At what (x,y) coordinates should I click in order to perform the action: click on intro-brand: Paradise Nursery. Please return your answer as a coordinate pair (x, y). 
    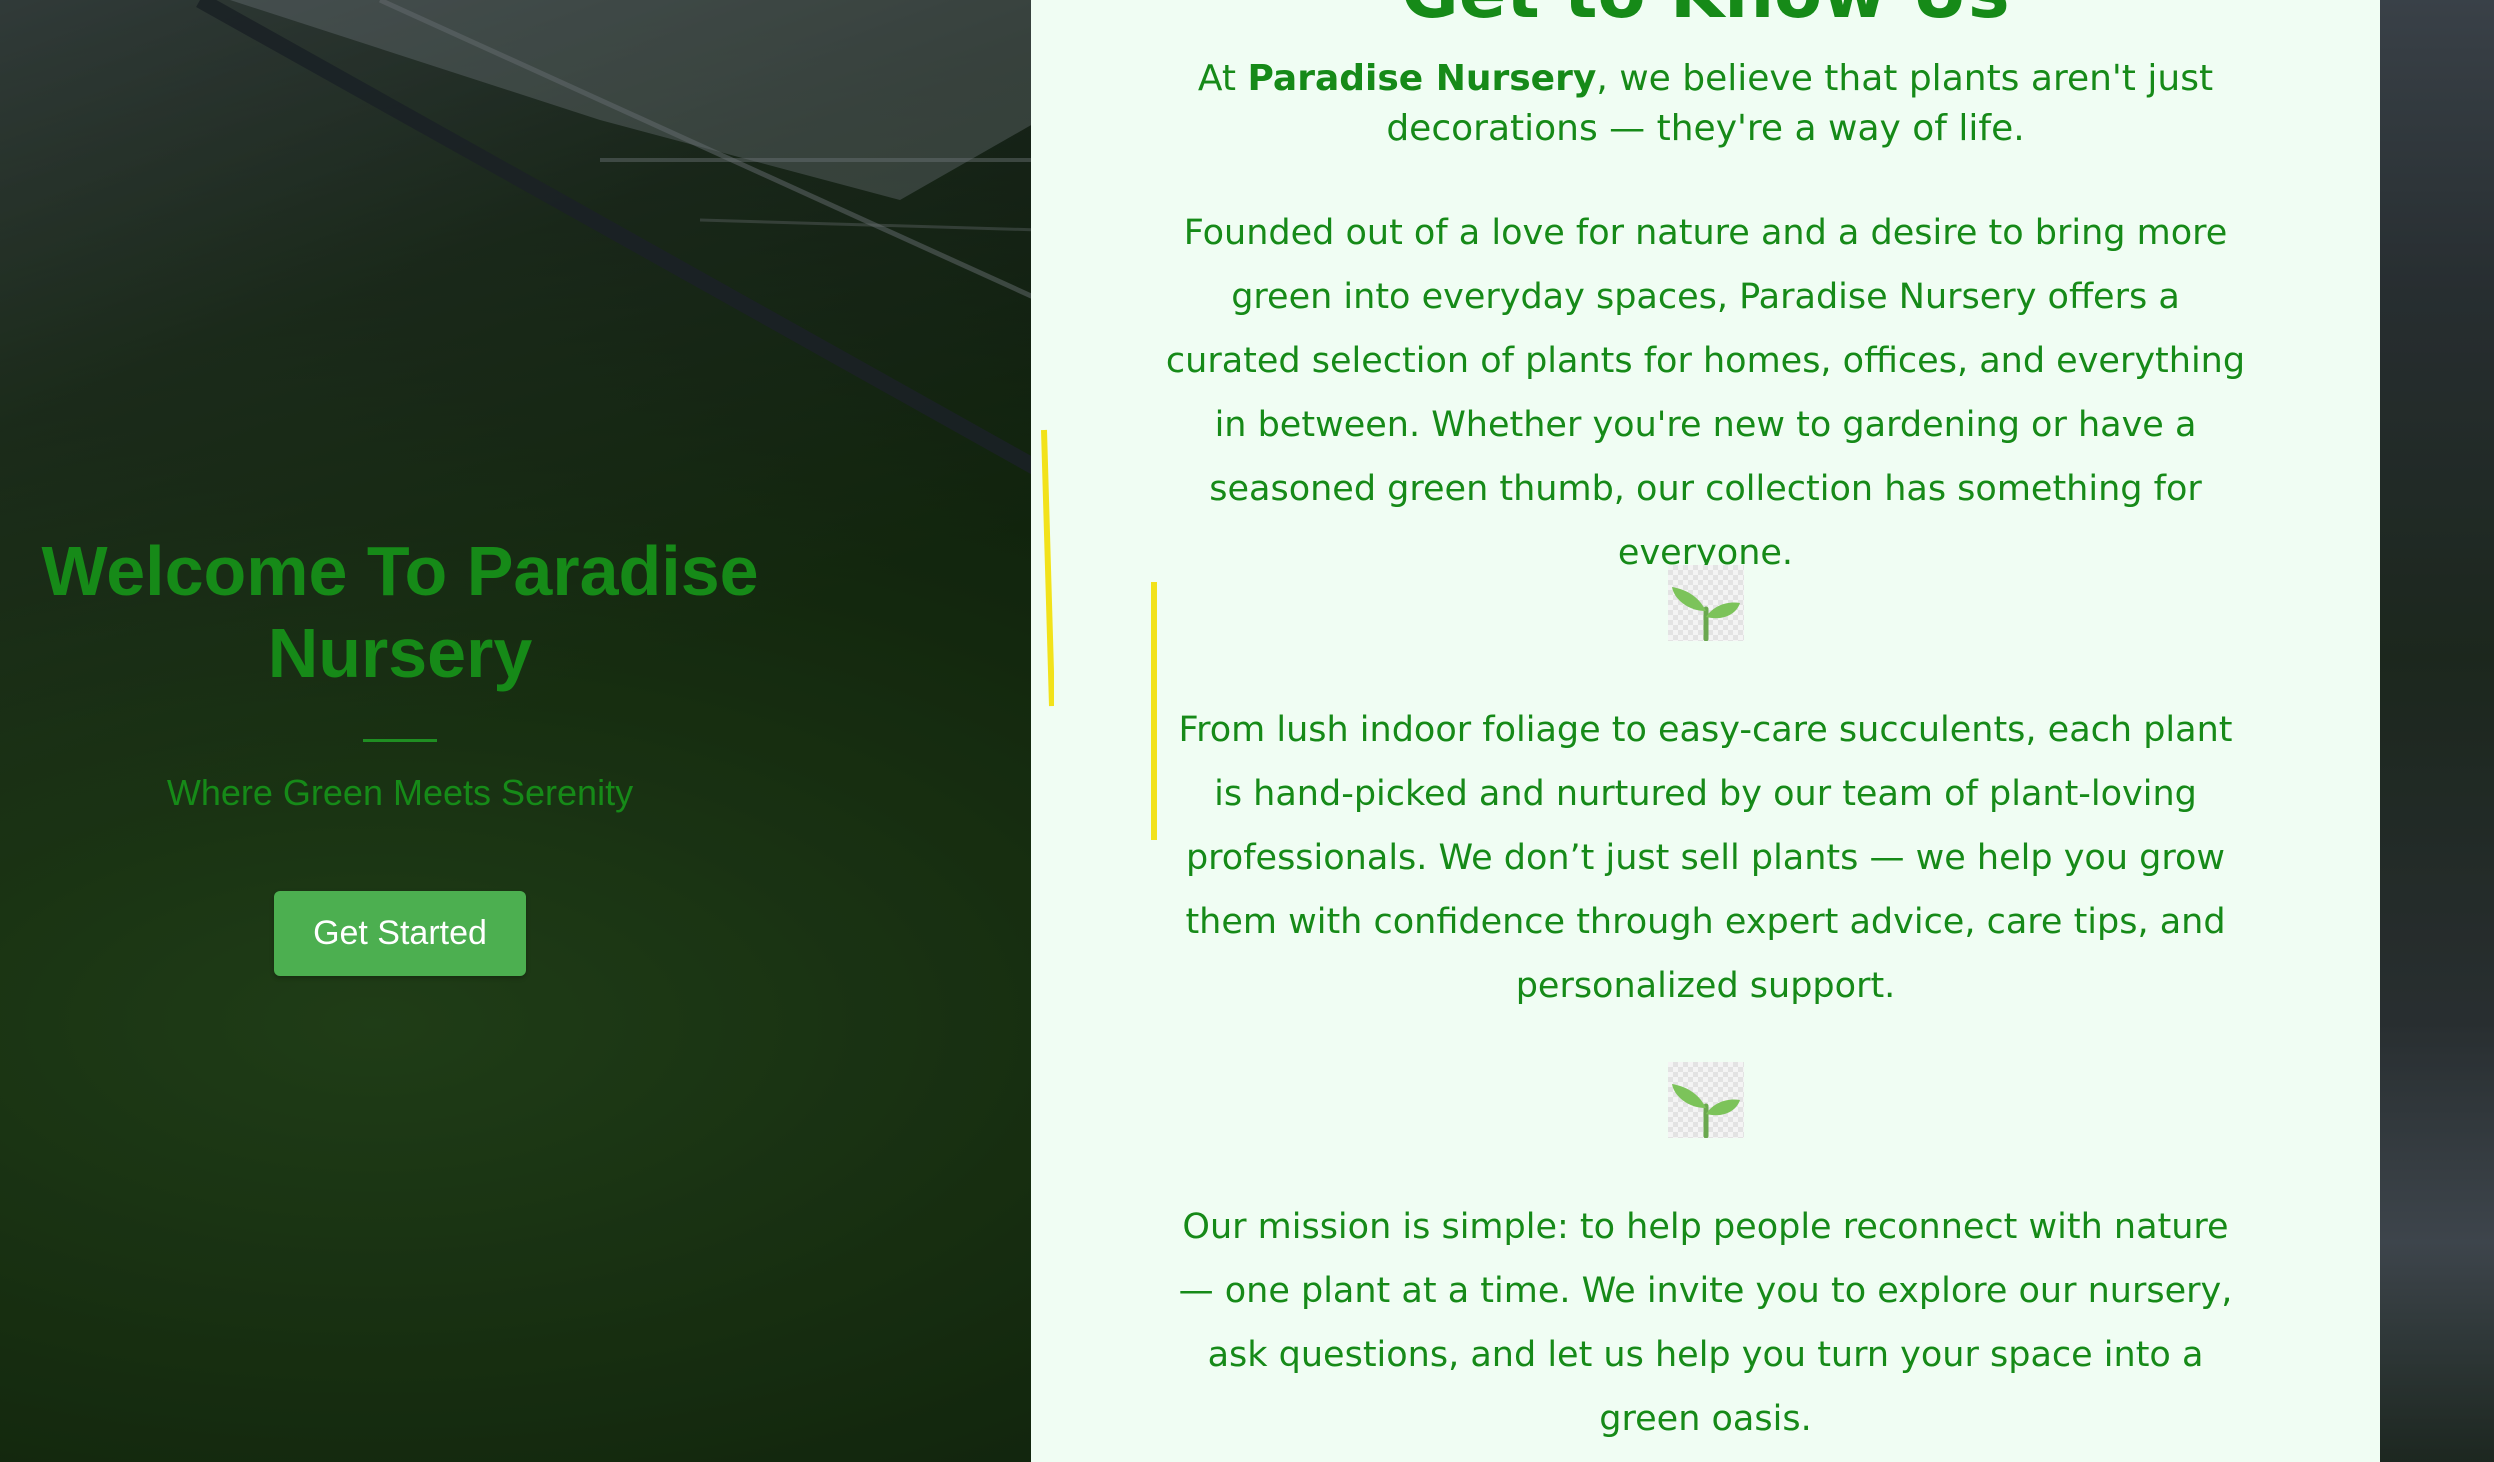
    Looking at the image, I should click on (1422, 78).